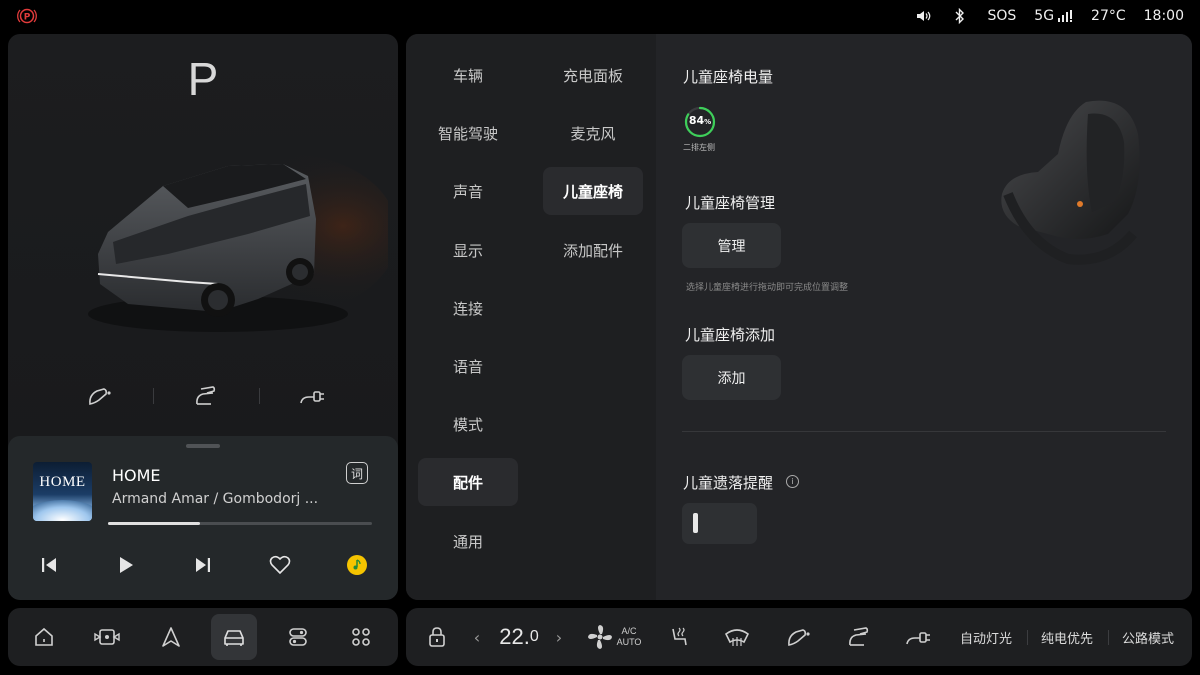 The width and height of the screenshot is (1200, 675). Describe the element at coordinates (1070, 182) in the screenshot. I see `child-seat-image` at that location.